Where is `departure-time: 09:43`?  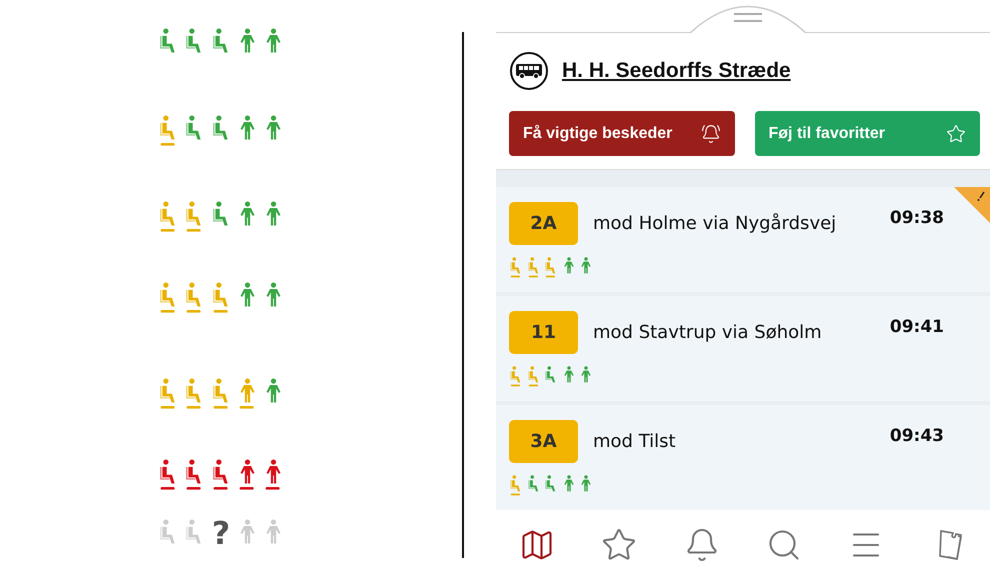
departure-time: 09:43 is located at coordinates (917, 436).